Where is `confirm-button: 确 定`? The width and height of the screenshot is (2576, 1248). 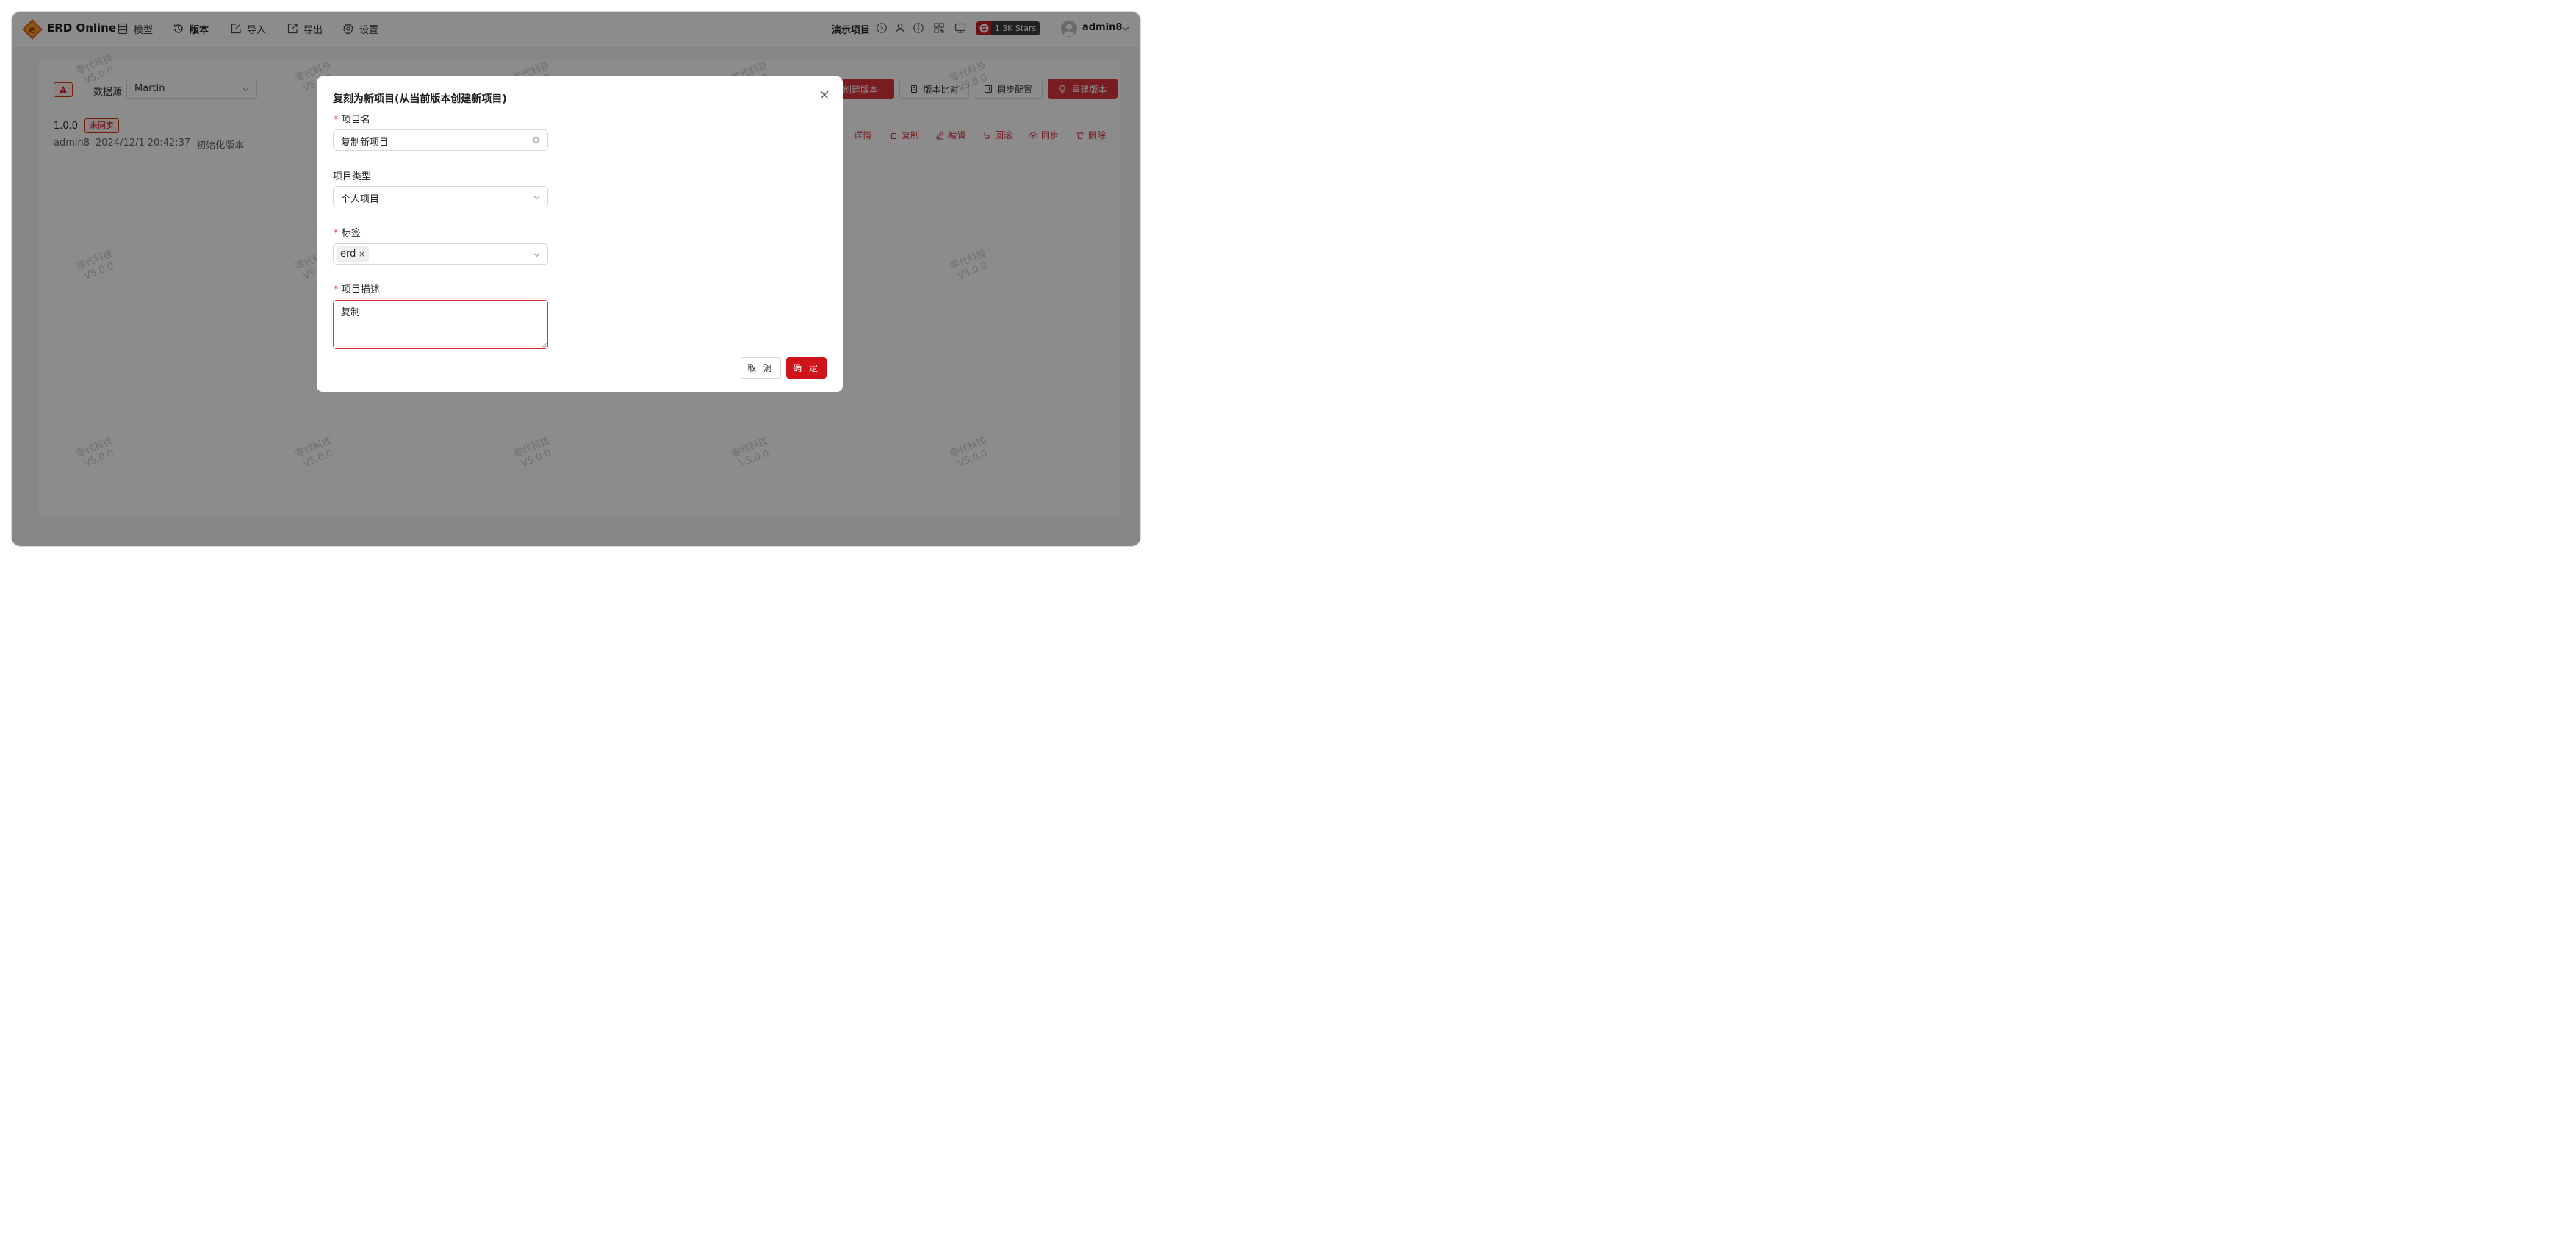 confirm-button: 确 定 is located at coordinates (806, 368).